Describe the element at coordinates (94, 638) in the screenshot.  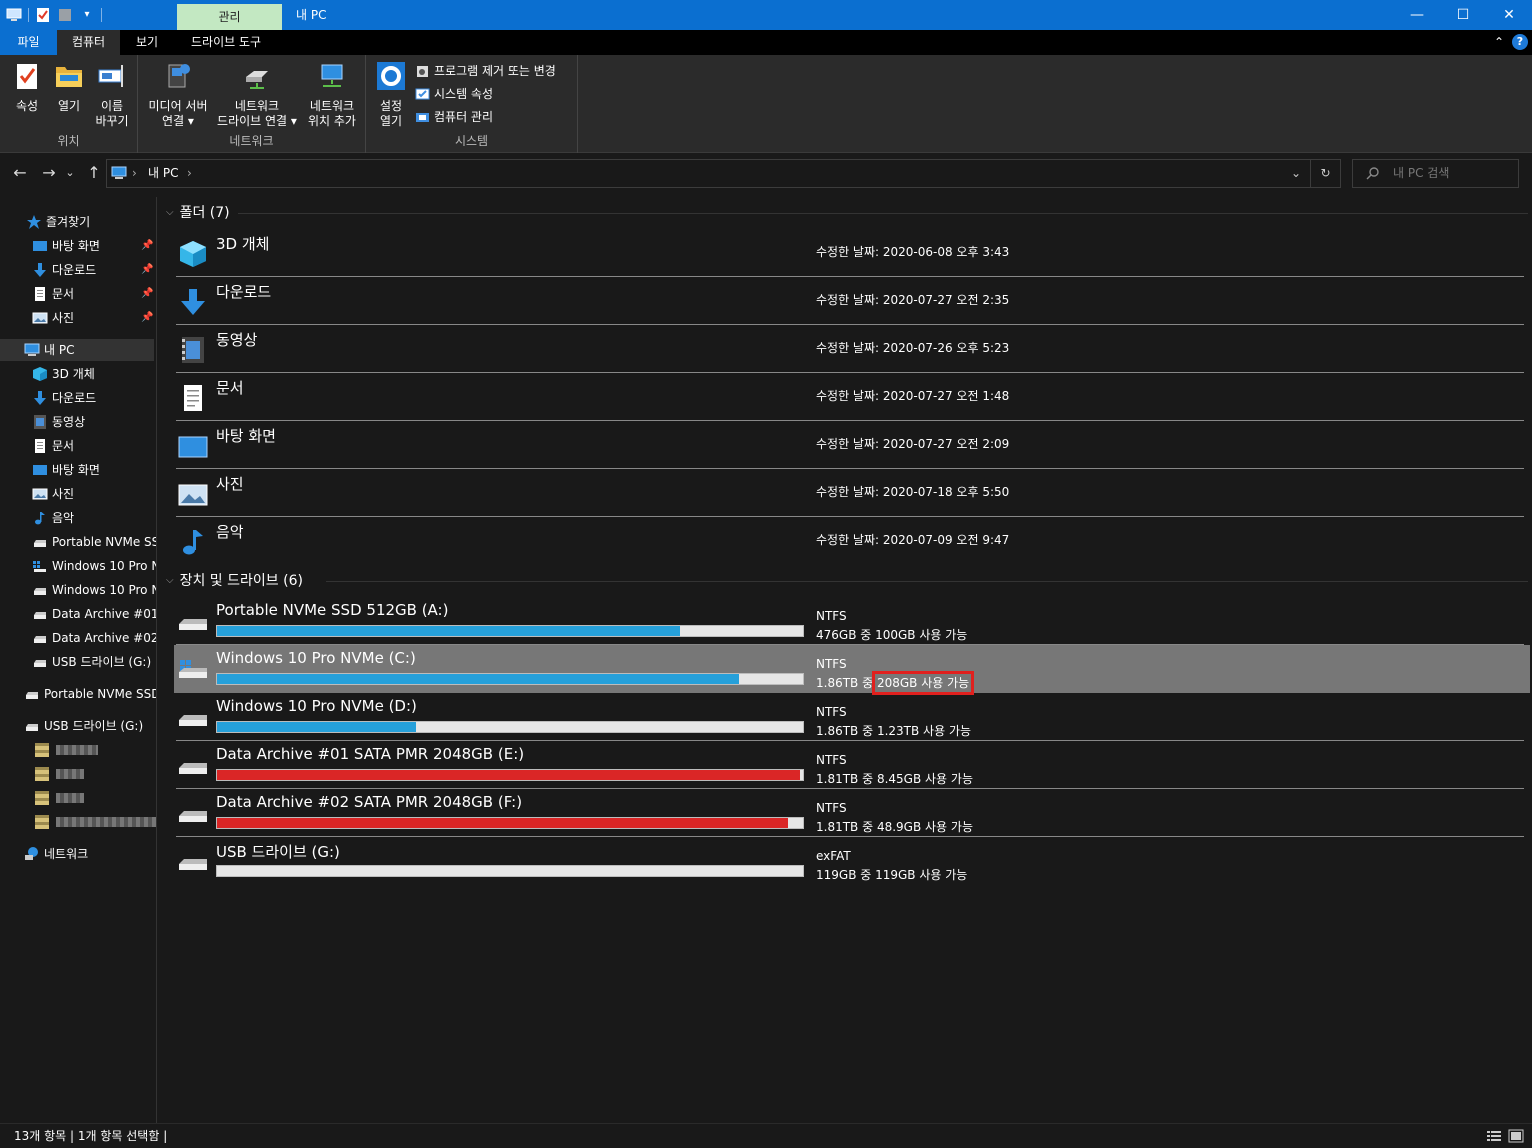
I see `nav-drive-f: Data Archive #02 S` at that location.